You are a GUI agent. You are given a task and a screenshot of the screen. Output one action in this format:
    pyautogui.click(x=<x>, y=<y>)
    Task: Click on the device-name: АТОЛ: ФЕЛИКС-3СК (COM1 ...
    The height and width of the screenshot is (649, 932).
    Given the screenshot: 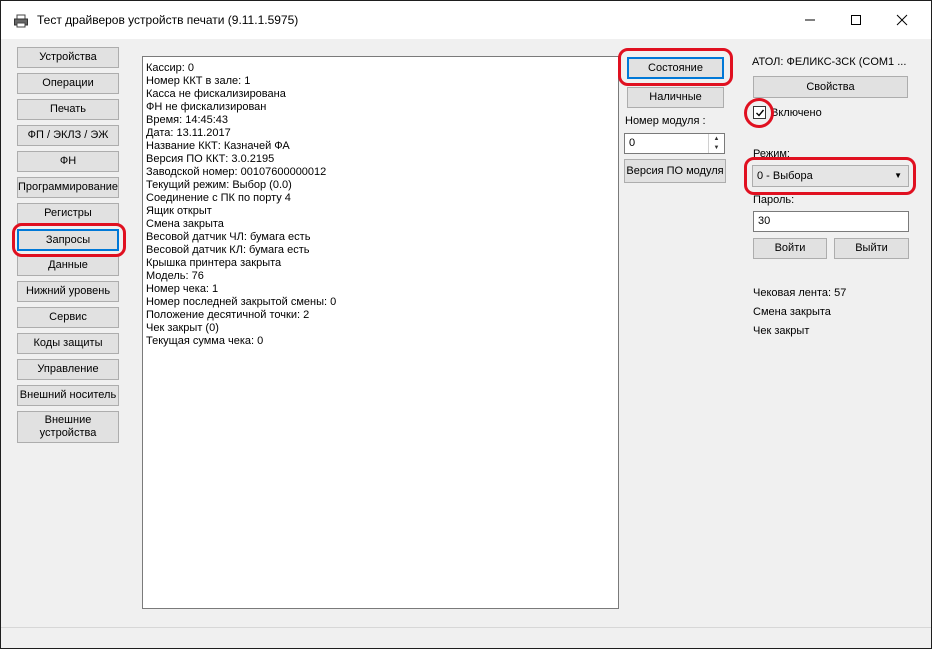 What is the action you would take?
    pyautogui.click(x=829, y=62)
    